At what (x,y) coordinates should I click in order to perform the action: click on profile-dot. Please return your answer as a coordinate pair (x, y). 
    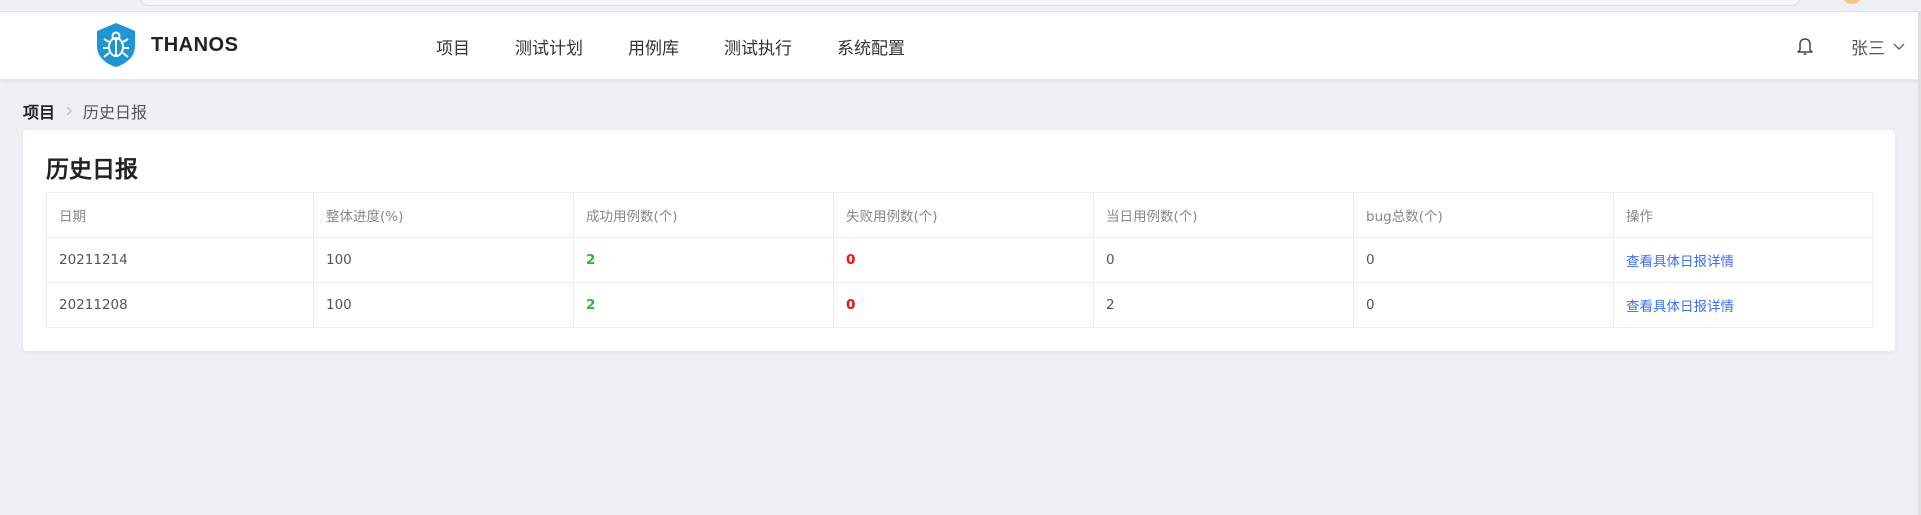
    Looking at the image, I should click on (1852, 2).